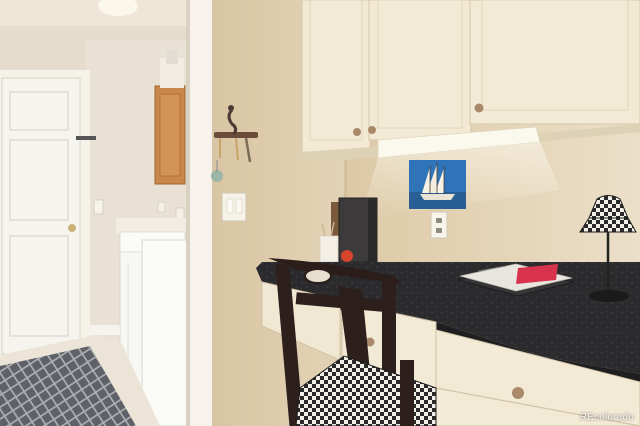  I want to click on red-item, so click(347, 256).